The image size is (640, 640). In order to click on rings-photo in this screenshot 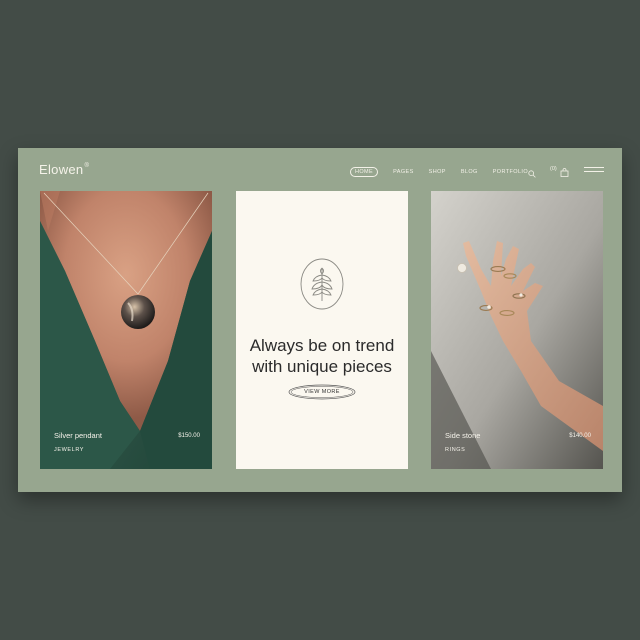, I will do `click(517, 330)`.